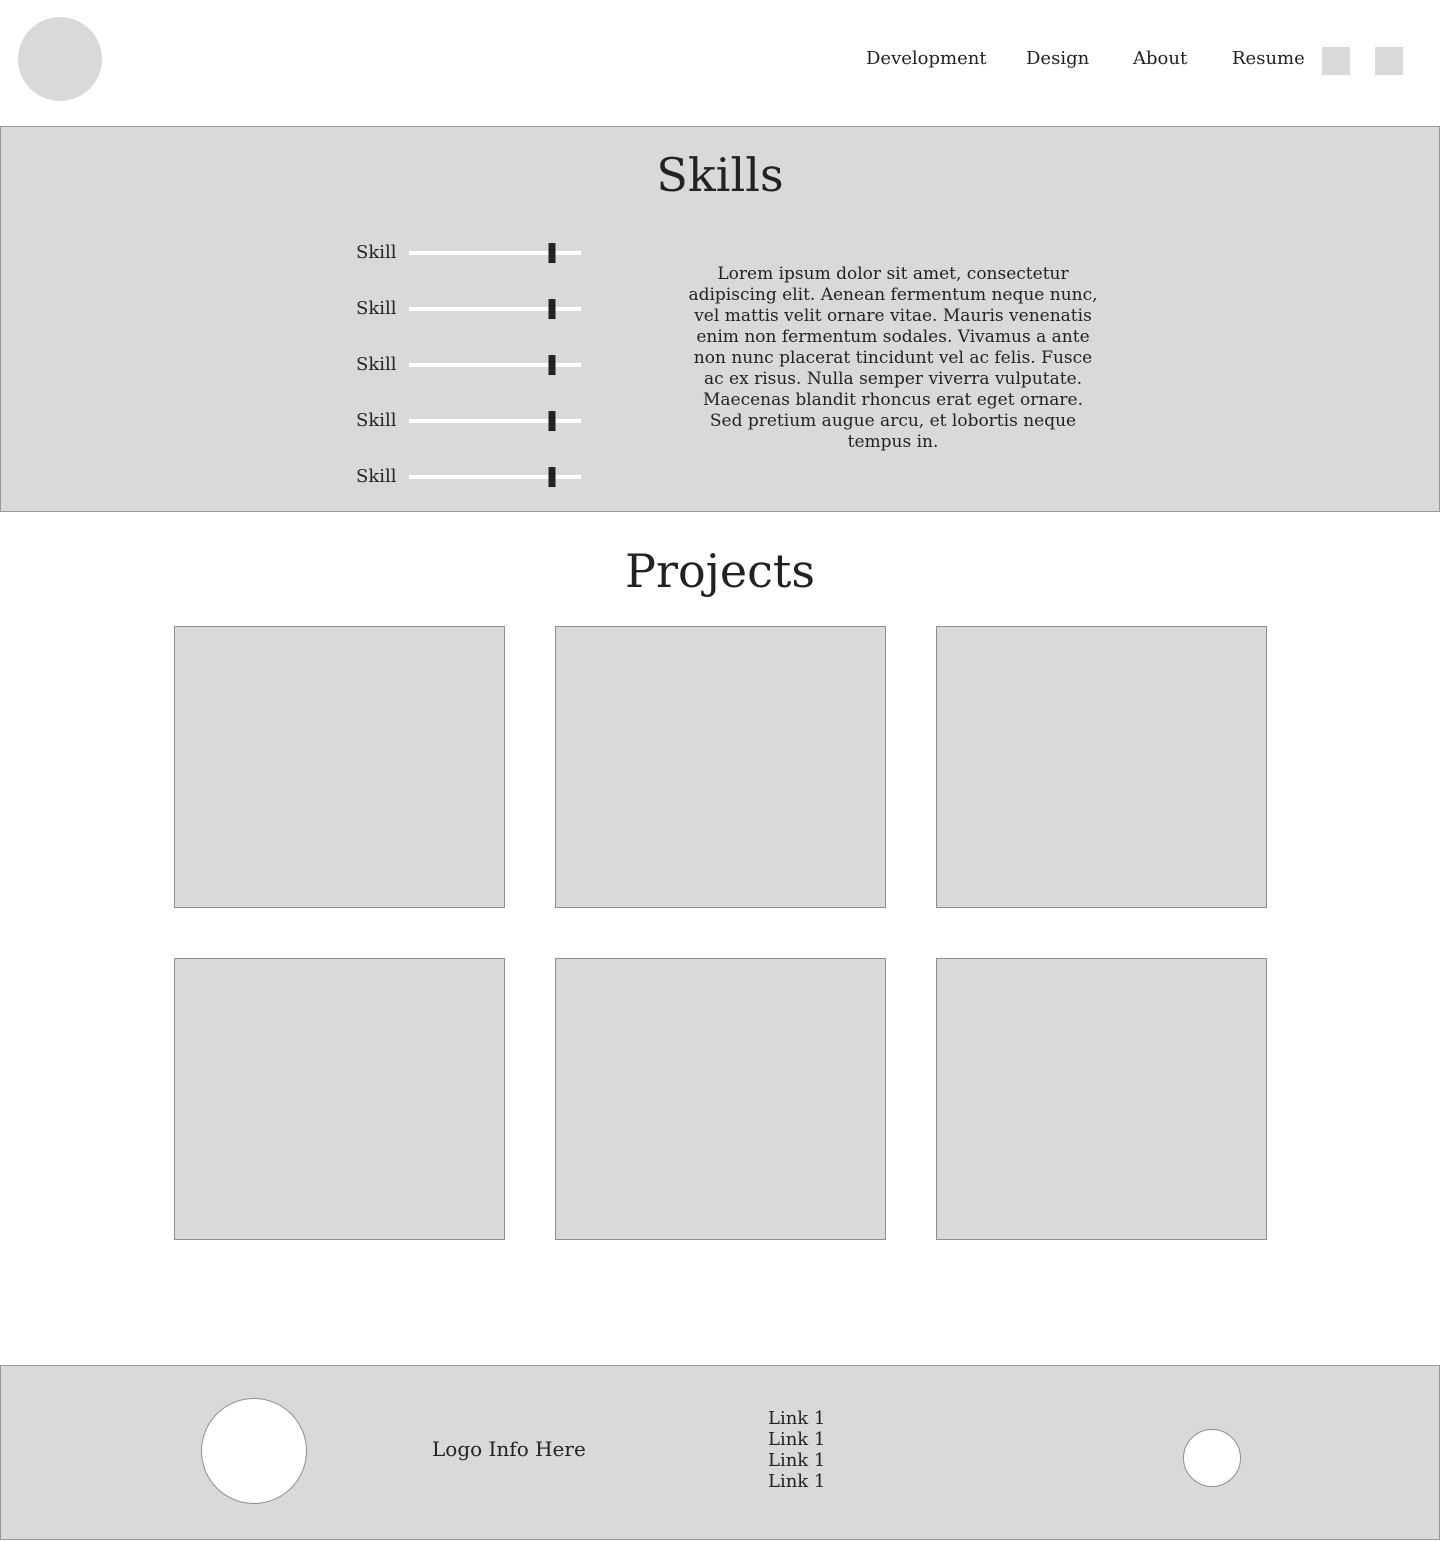  Describe the element at coordinates (254, 1451) in the screenshot. I see `footer-logo-placeholder` at that location.